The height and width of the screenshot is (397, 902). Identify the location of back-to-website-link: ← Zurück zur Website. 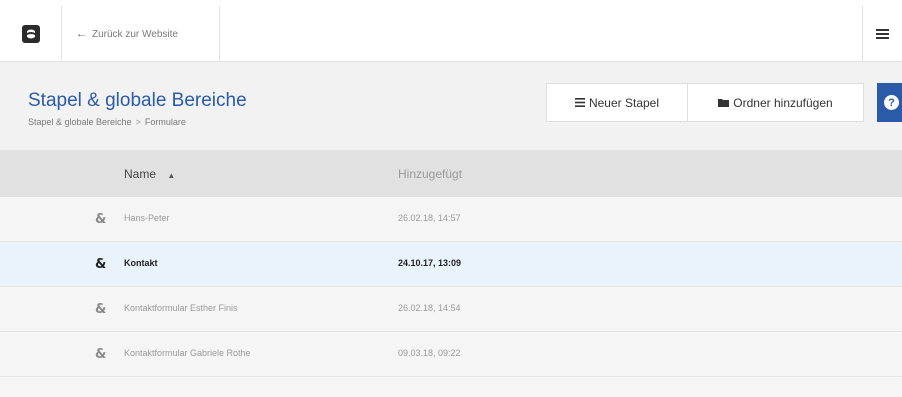
(141, 34).